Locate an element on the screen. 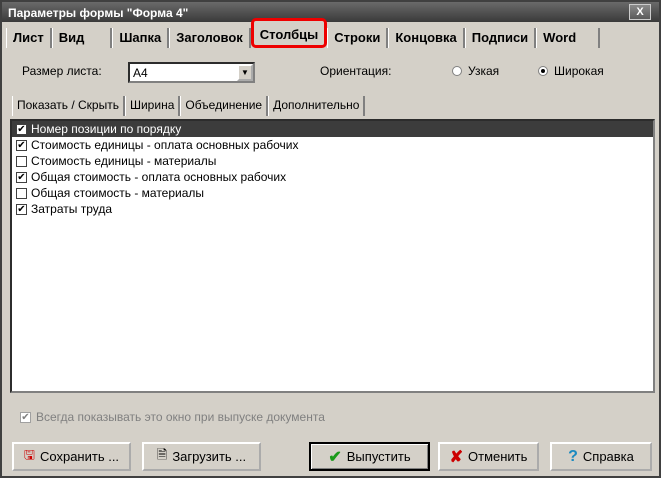  size-label: Размер листа: is located at coordinates (62, 71).